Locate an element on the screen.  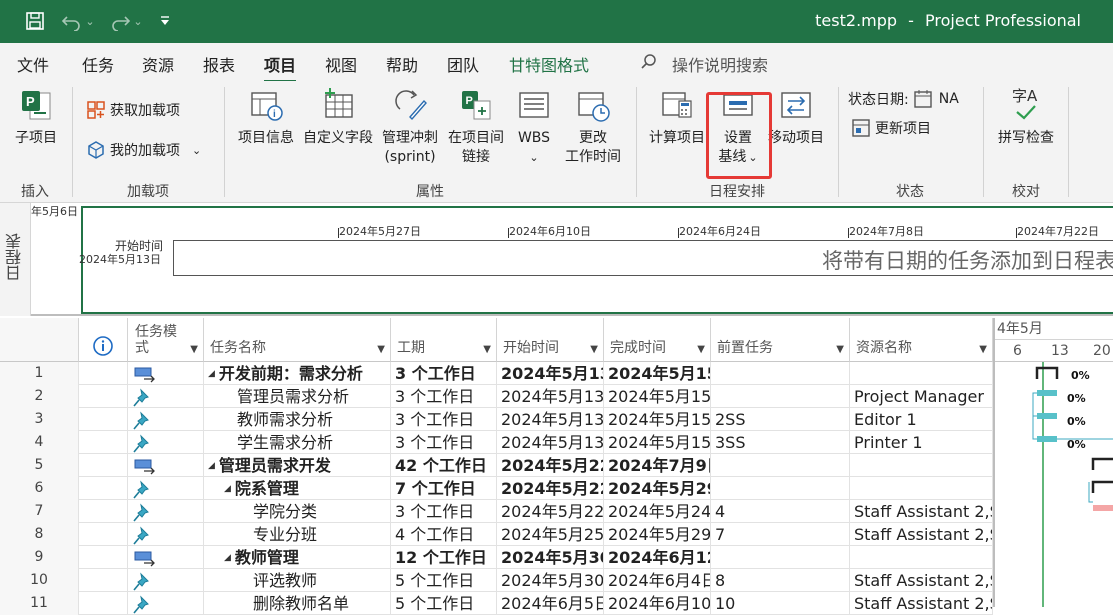
duration-cell: 12 个工作日 is located at coordinates (444, 557).